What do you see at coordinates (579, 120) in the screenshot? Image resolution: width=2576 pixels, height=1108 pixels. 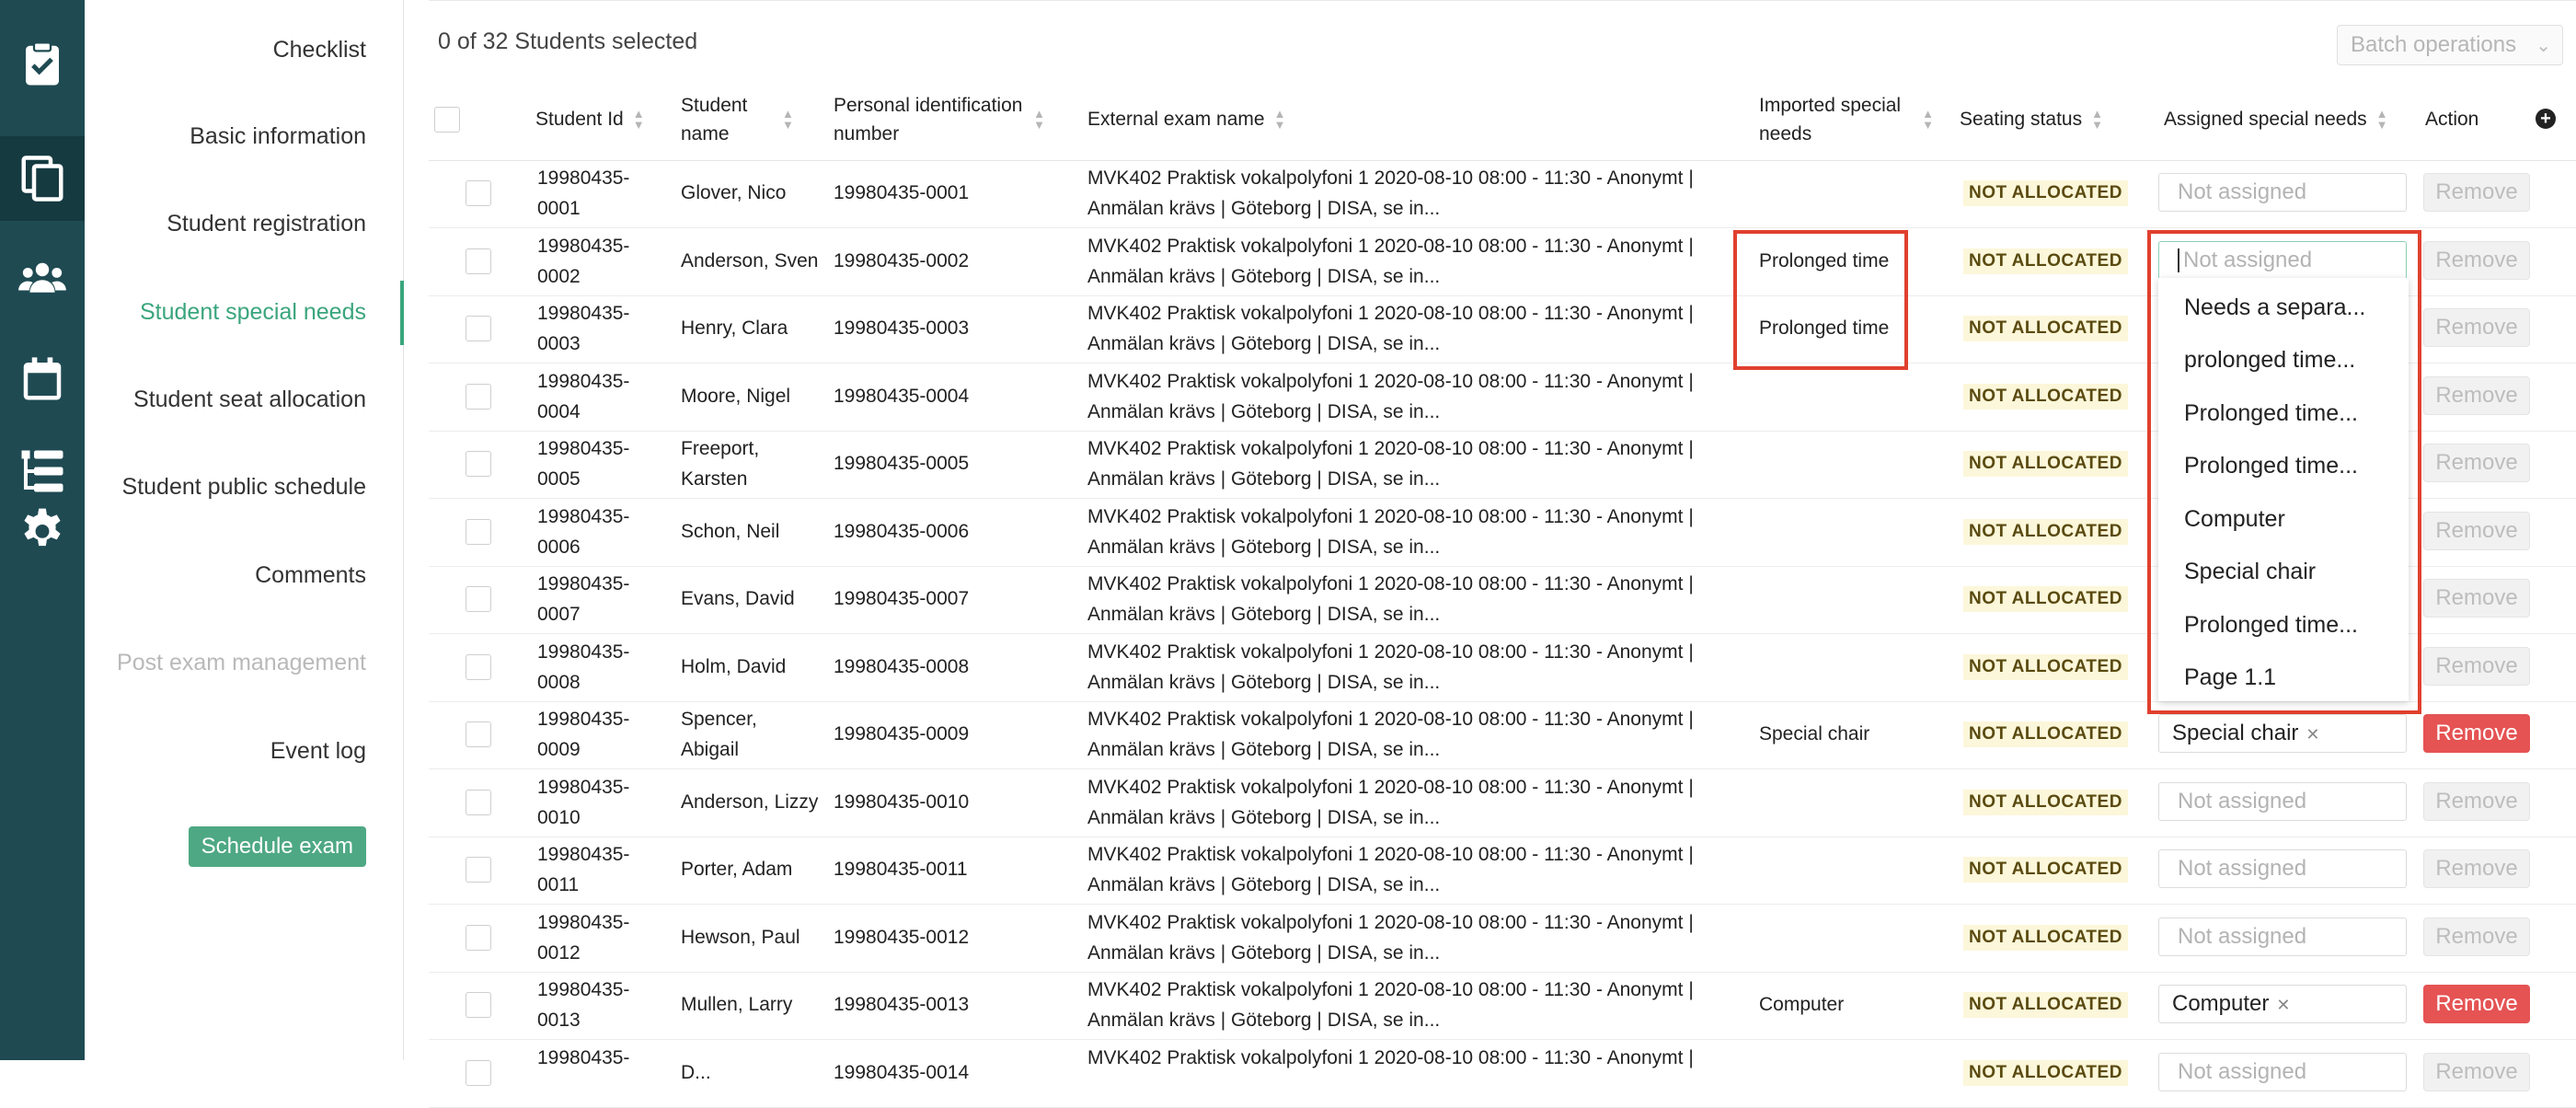 I see `column-label: Student Id` at bounding box center [579, 120].